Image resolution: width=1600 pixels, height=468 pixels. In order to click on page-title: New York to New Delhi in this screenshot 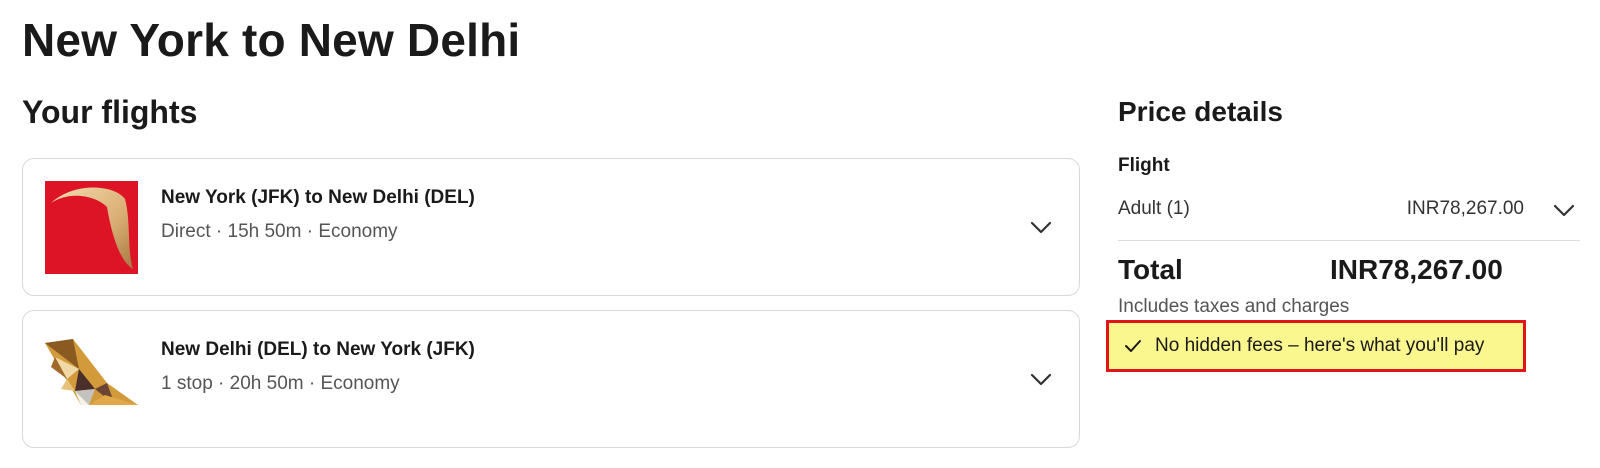, I will do `click(271, 40)`.